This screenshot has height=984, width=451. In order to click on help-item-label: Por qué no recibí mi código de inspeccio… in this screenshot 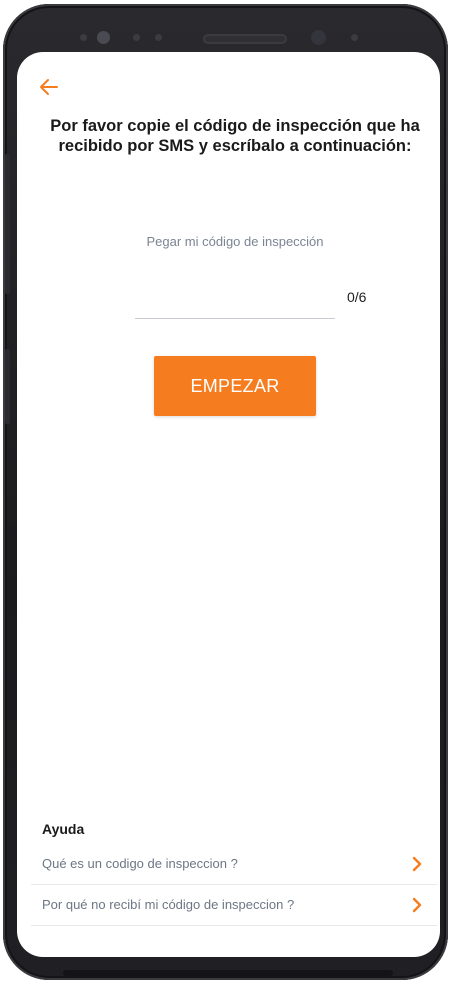, I will do `click(168, 904)`.